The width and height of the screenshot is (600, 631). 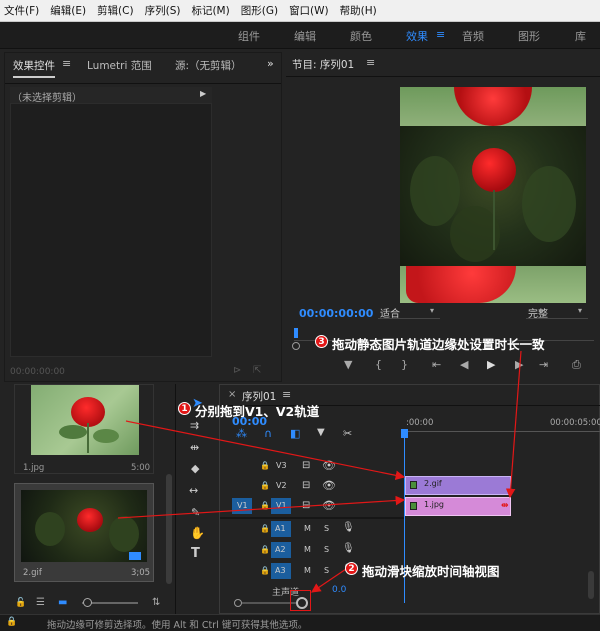 I want to click on menu-graphics: 图形(G), so click(x=259, y=10).